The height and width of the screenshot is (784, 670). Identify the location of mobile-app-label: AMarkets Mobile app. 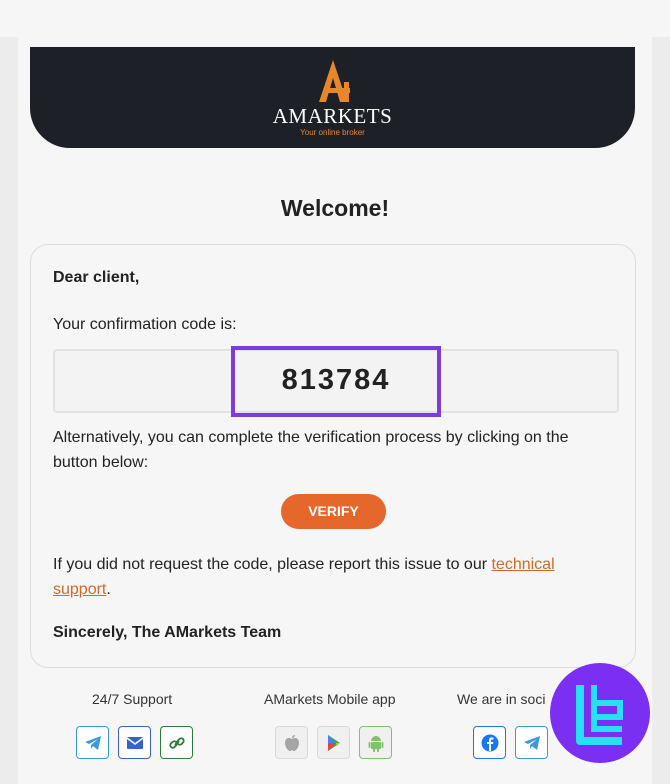
(330, 699).